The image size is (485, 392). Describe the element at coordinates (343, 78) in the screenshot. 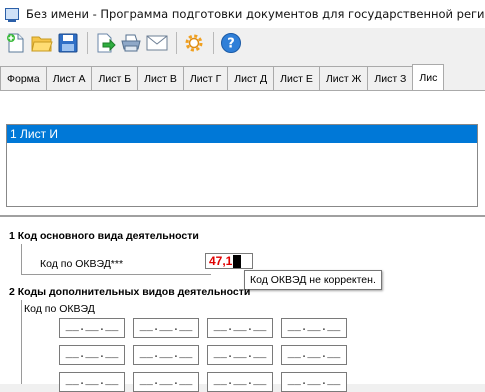

I see `tab-list-zh: Лист Ж` at that location.